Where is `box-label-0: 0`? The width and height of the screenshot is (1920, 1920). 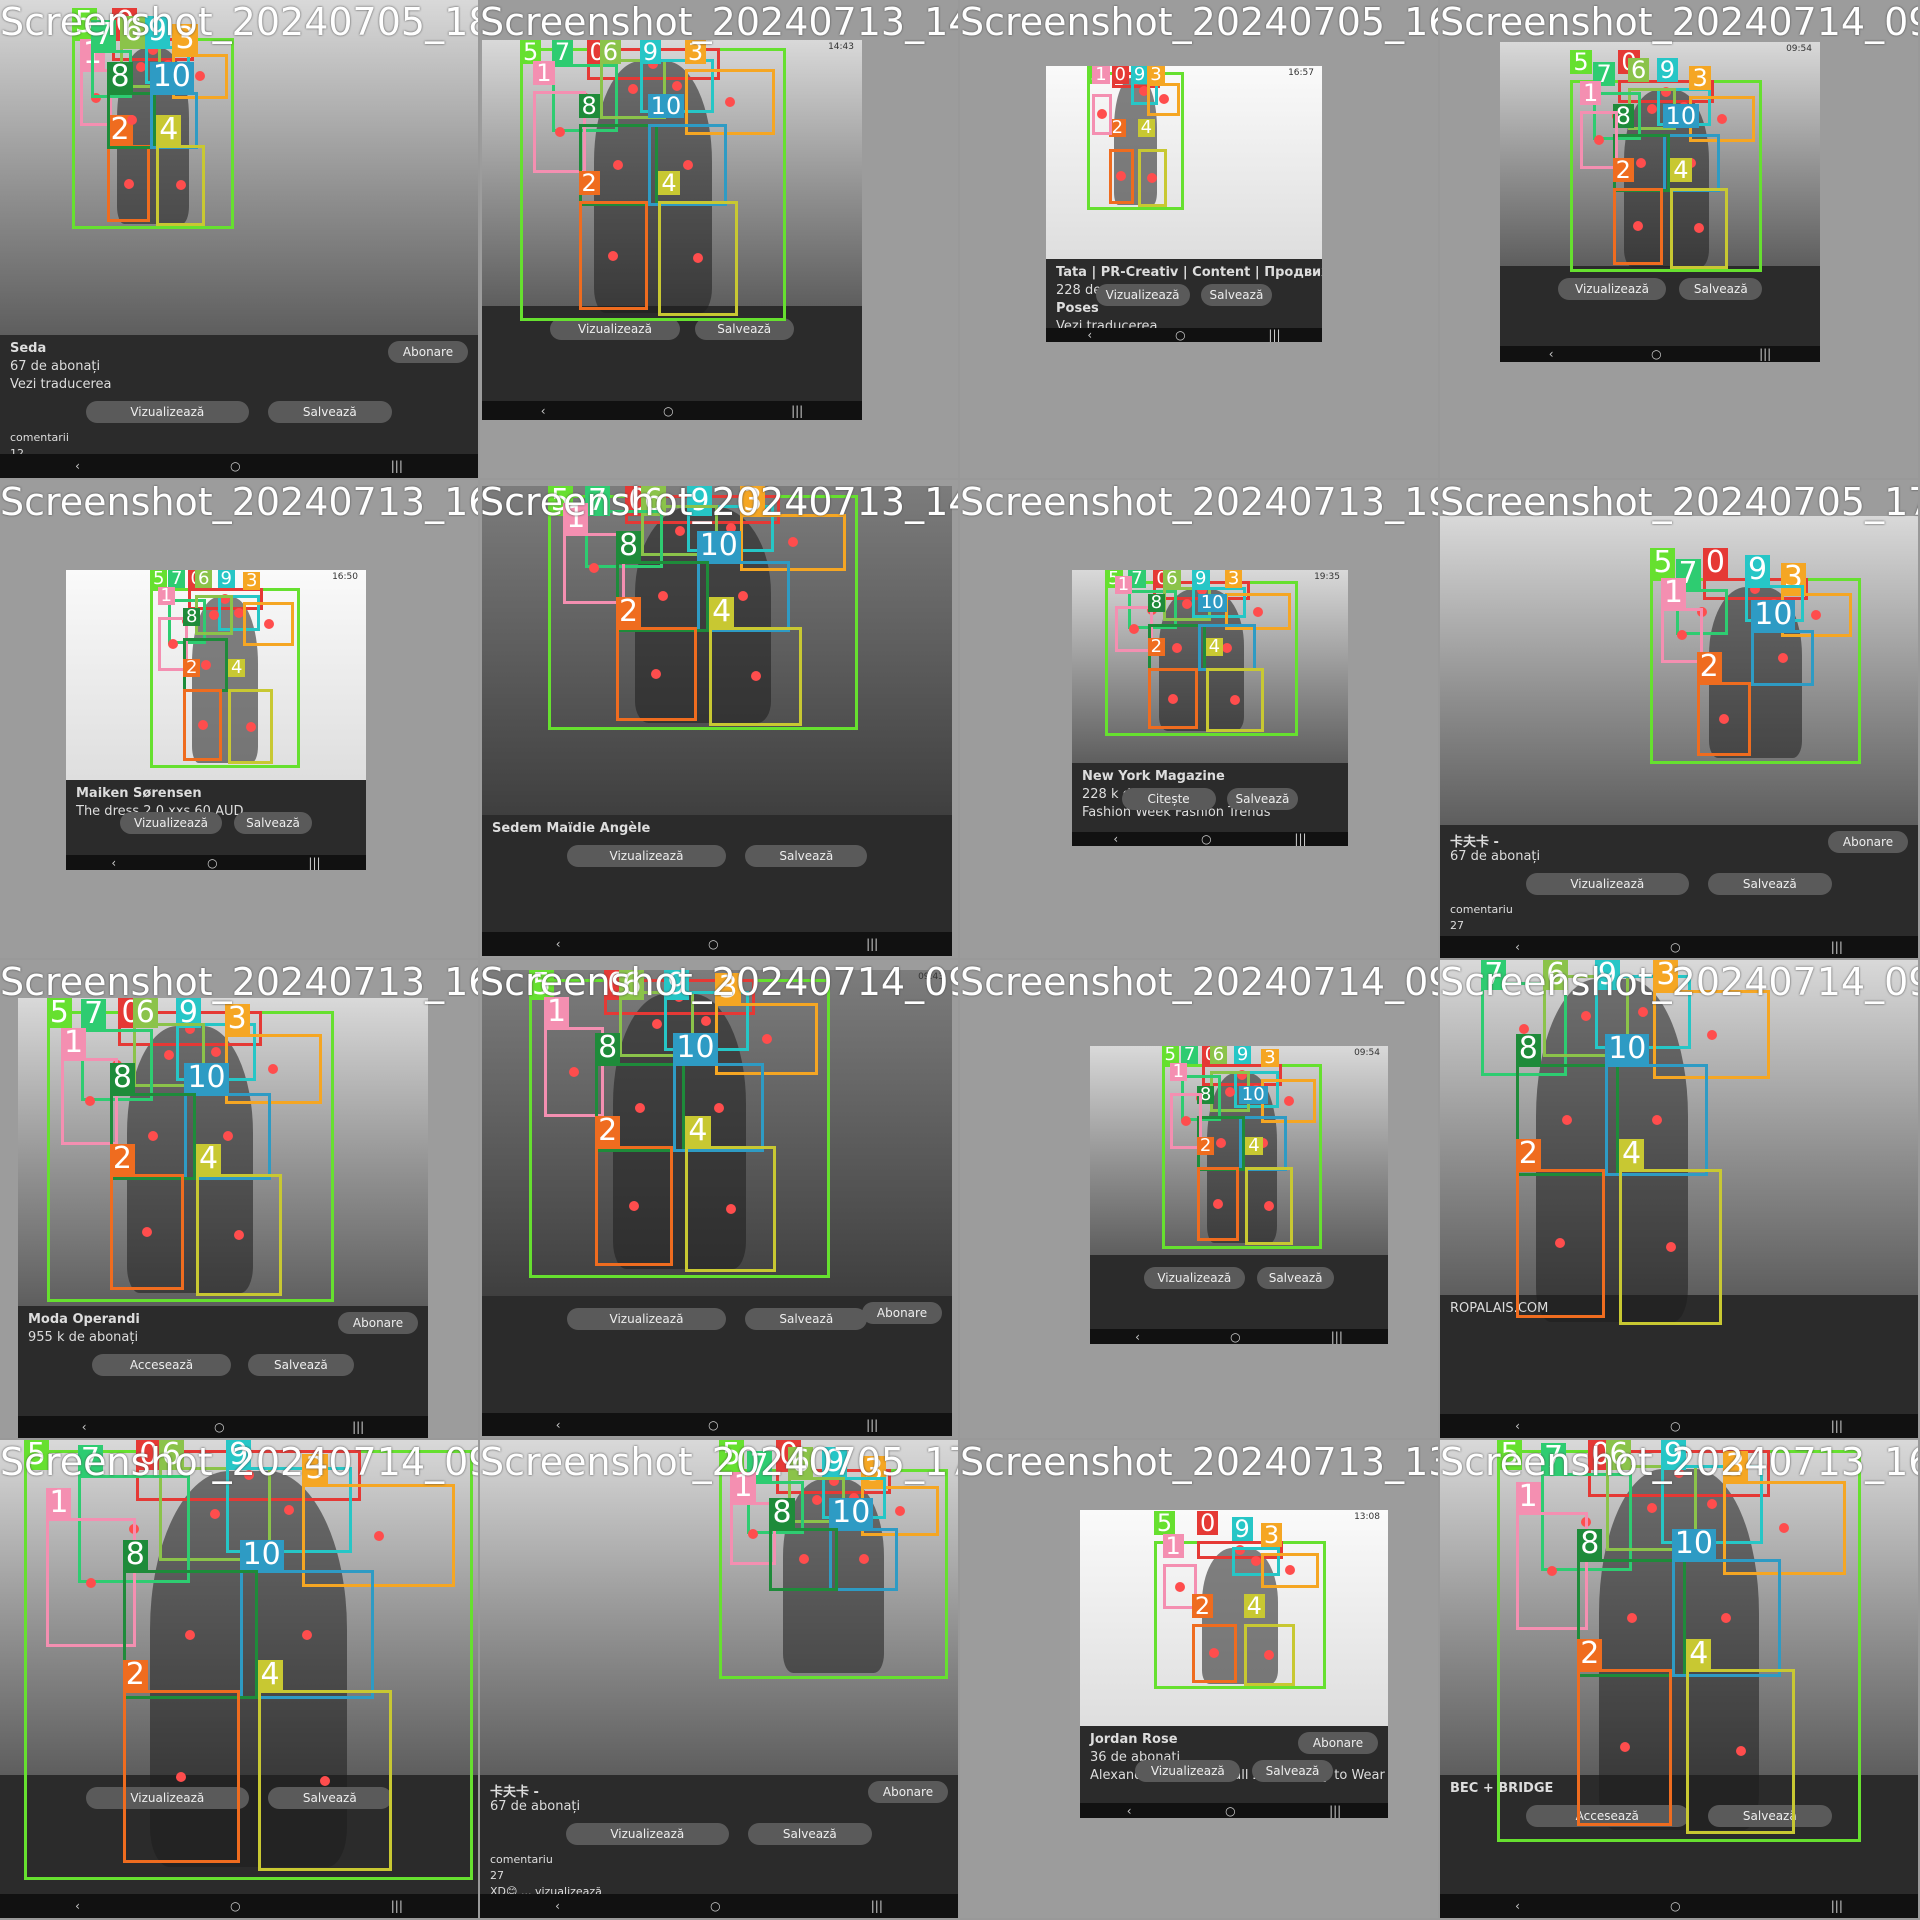 box-label-0: 0 is located at coordinates (149, 1455).